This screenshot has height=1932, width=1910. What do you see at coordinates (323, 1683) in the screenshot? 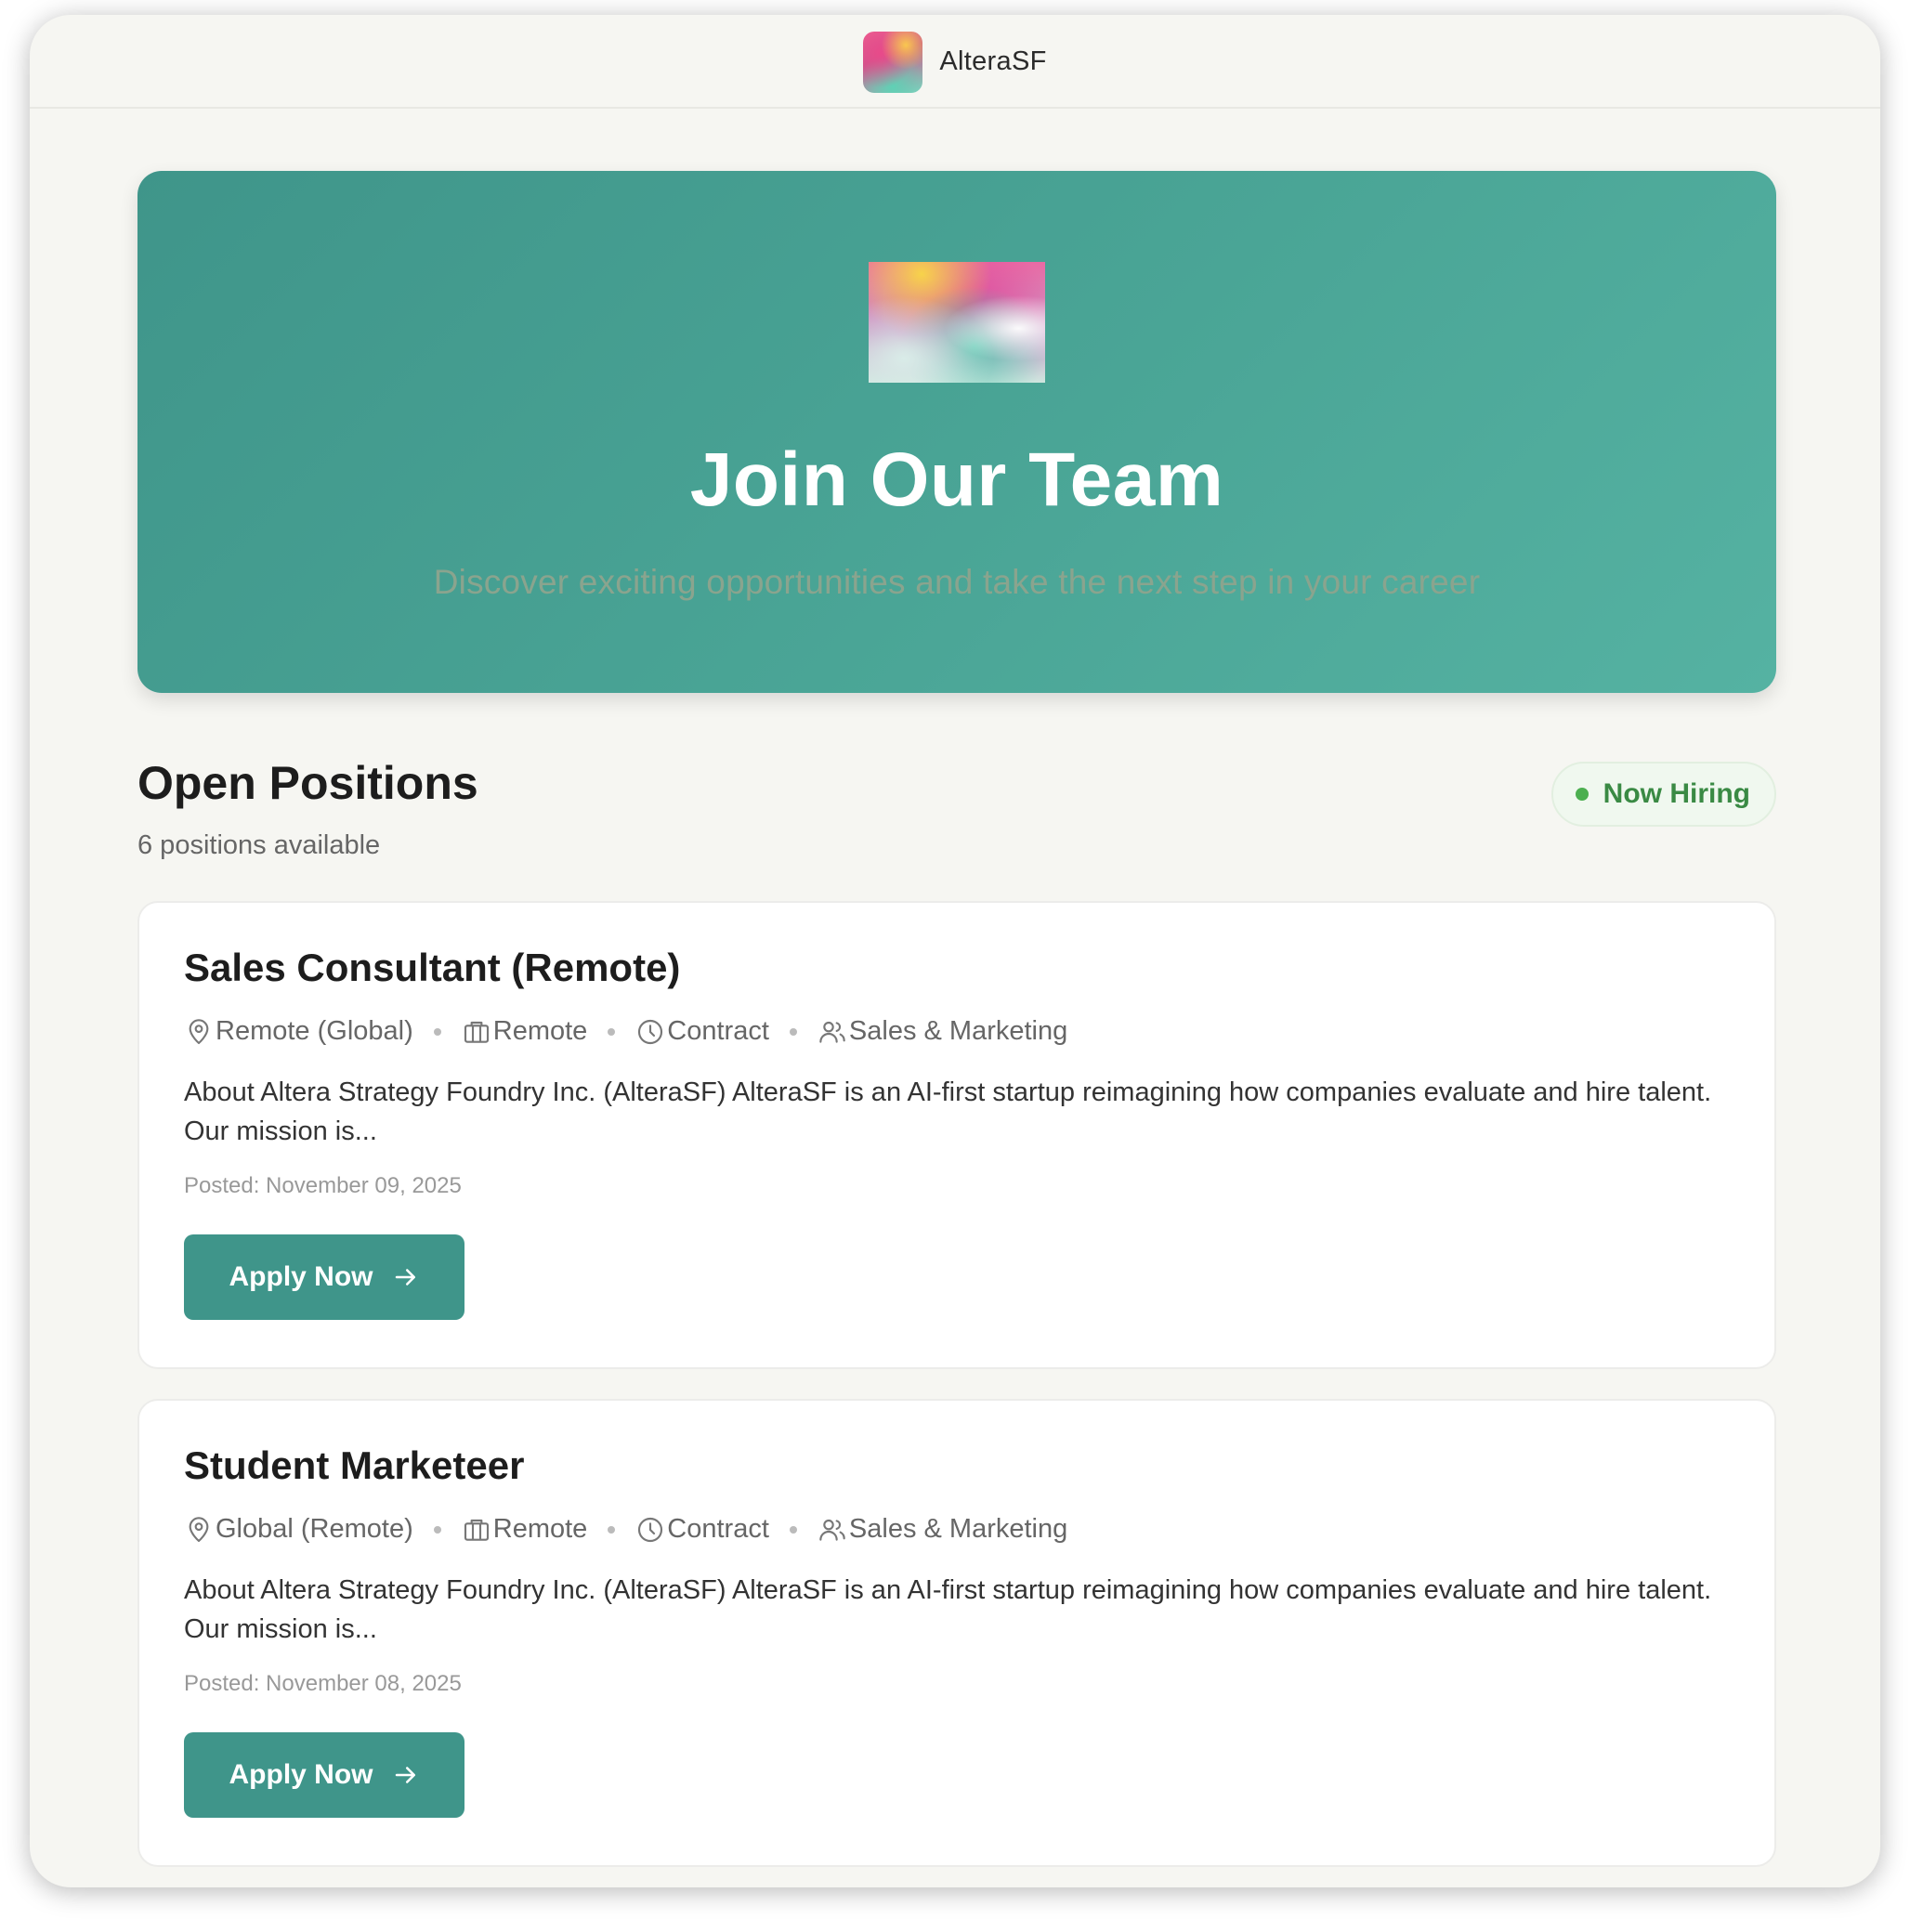
I see `job-posted-date: Posted: November 08, 2025` at bounding box center [323, 1683].